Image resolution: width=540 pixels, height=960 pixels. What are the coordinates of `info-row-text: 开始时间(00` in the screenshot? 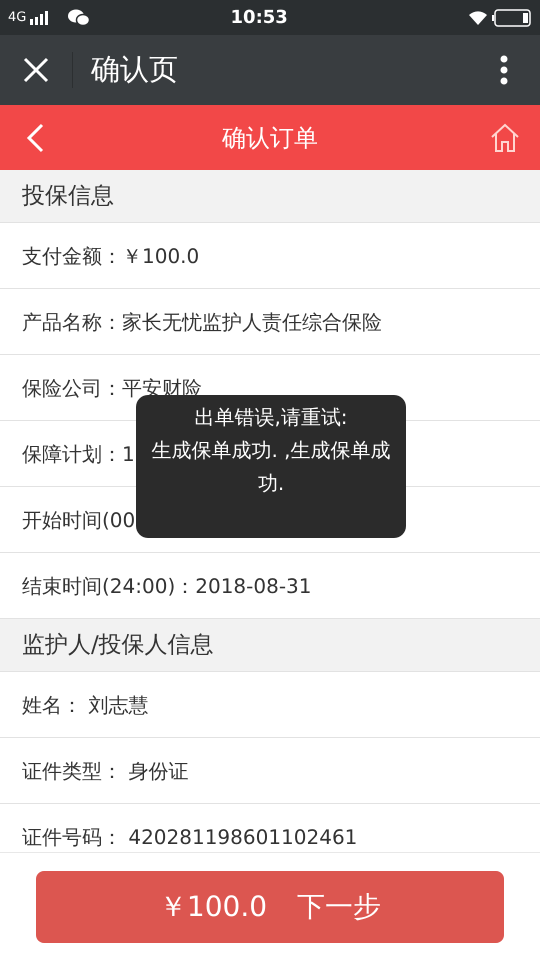 It's located at (79, 520).